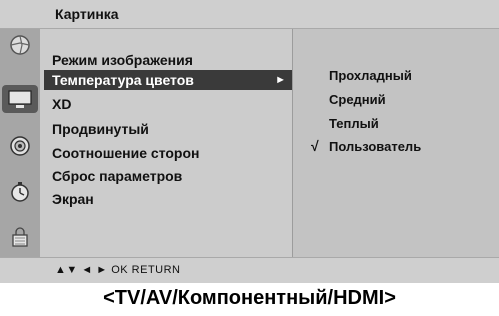  I want to click on menu-item-aspect-ratio: Соотношение сторон, so click(126, 153).